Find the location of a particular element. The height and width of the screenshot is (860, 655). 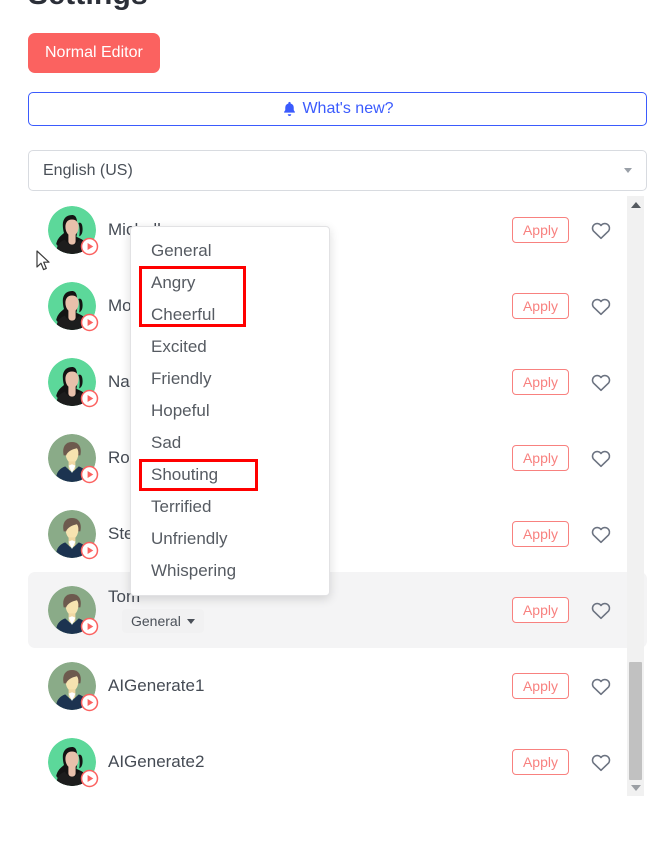

emotion-menu-item: Terrified is located at coordinates (230, 507).